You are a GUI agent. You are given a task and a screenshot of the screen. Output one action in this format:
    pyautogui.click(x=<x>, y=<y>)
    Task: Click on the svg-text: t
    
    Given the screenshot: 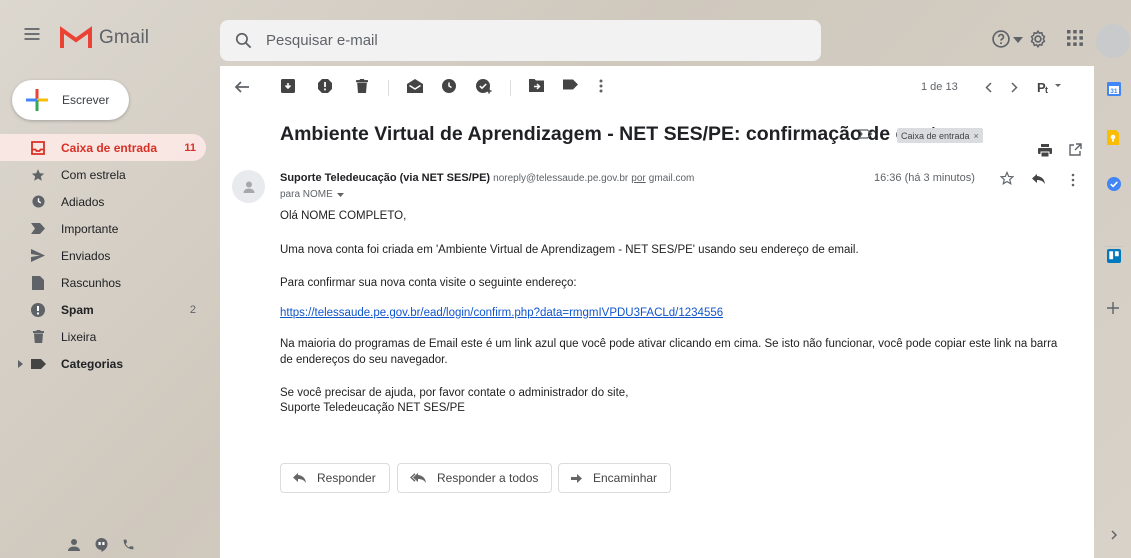 What is the action you would take?
    pyautogui.click(x=1046, y=89)
    